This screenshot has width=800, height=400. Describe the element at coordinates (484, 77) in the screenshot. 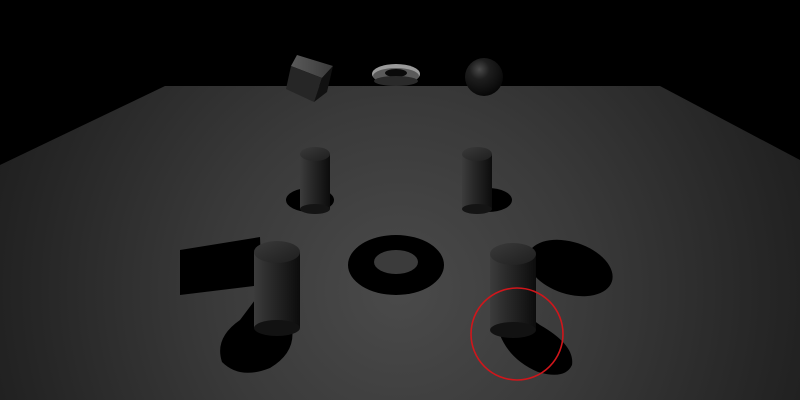

I see `sphere` at that location.